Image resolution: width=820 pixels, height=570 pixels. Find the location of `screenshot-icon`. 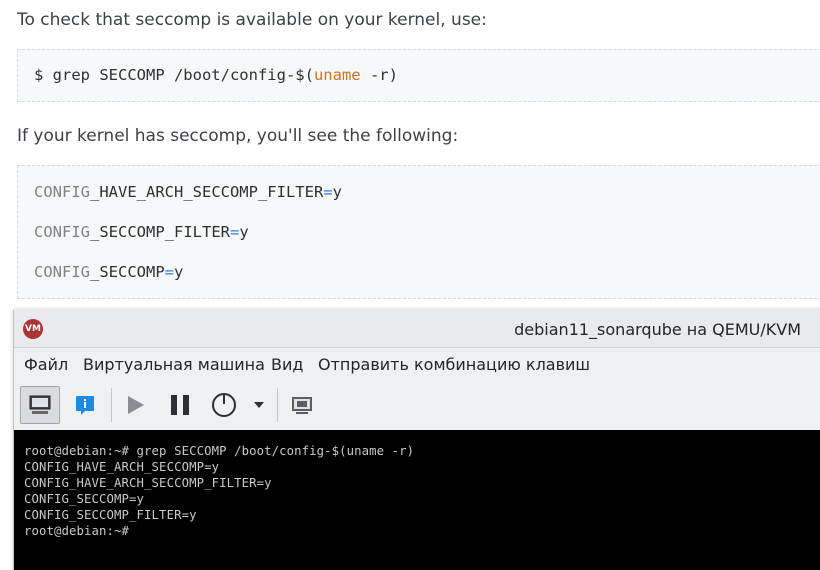

screenshot-icon is located at coordinates (302, 405).